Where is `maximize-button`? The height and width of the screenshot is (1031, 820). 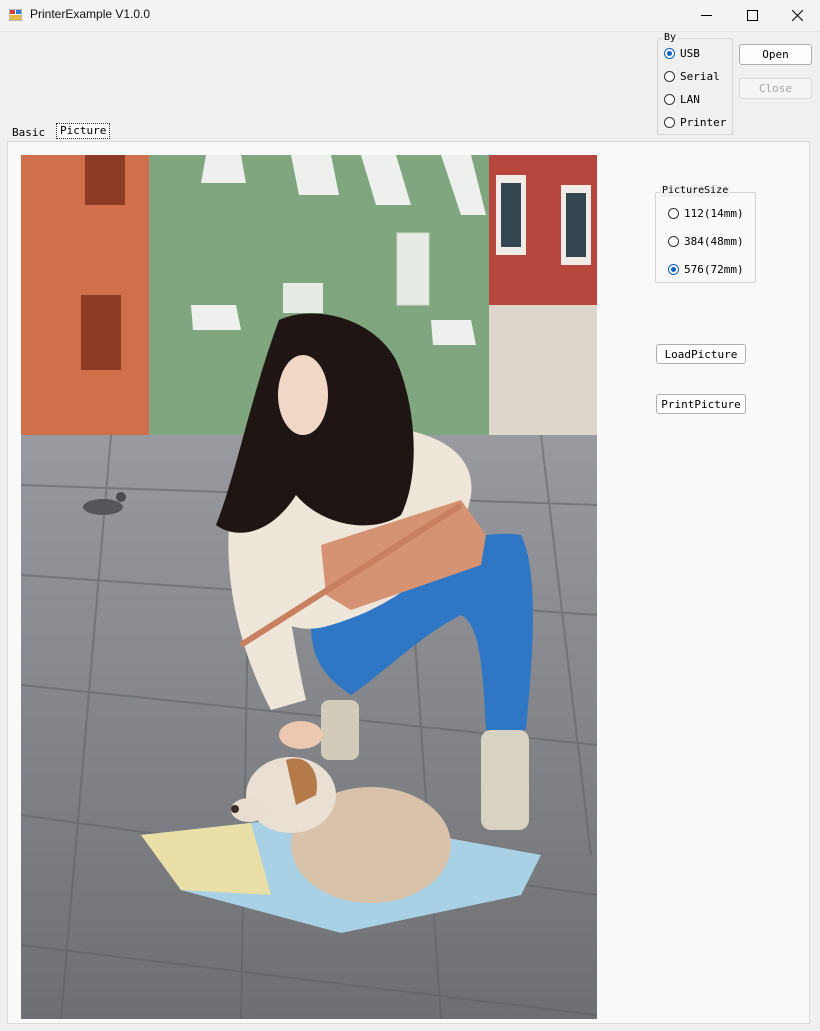 maximize-button is located at coordinates (752, 15).